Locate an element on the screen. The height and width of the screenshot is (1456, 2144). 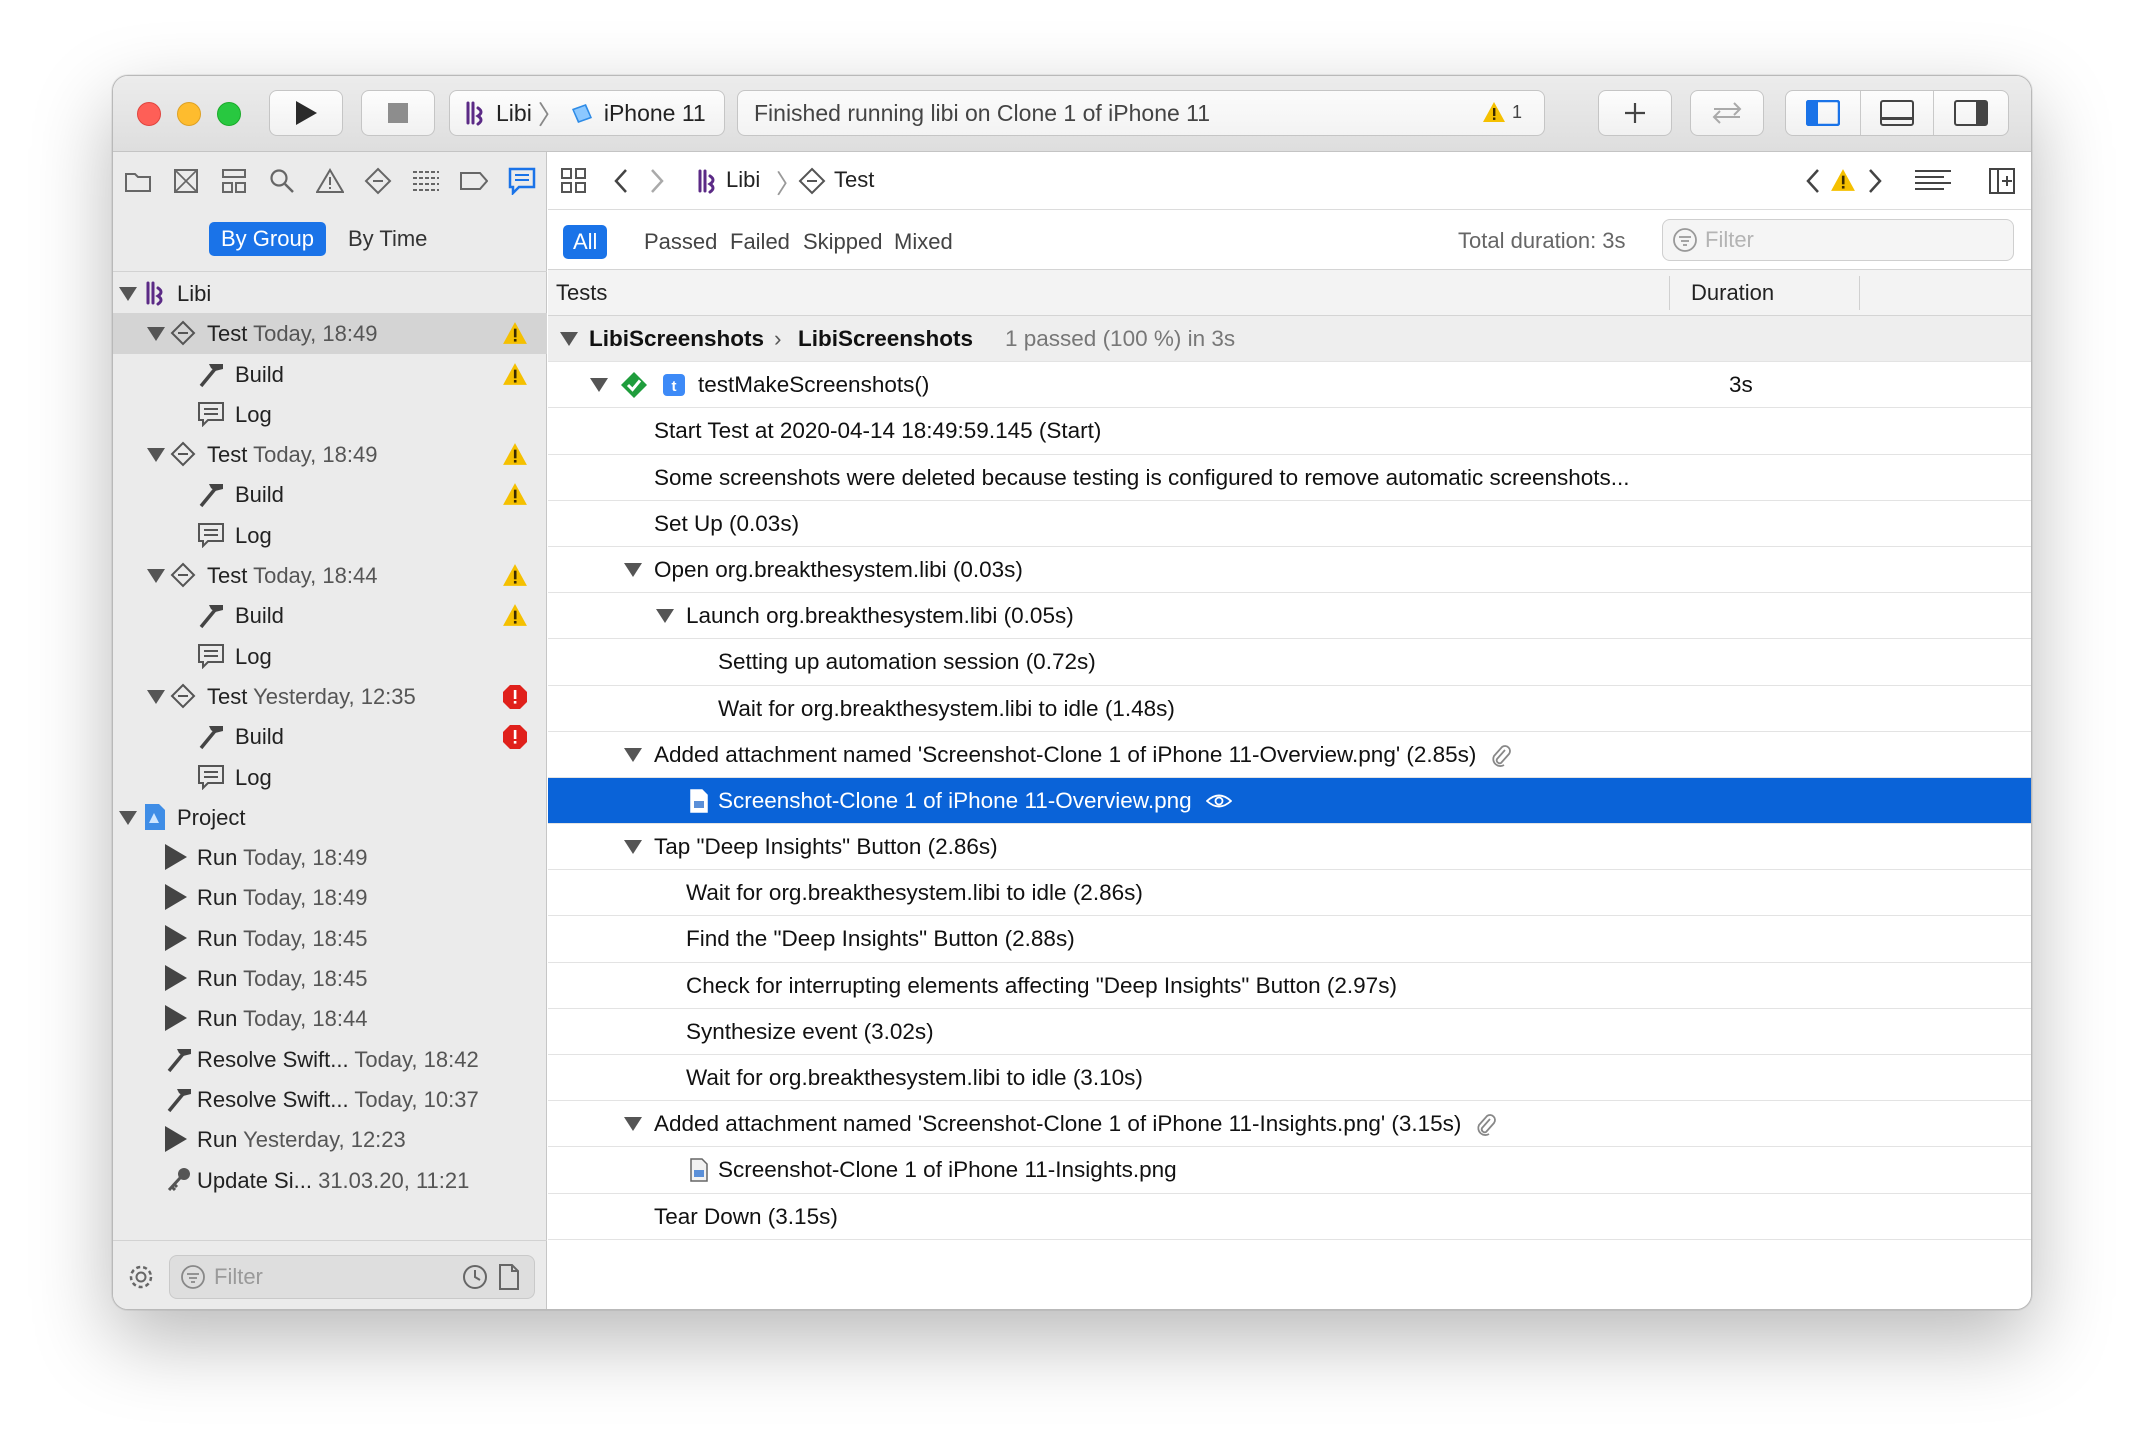
test-navigator-tab is located at coordinates (378, 181).